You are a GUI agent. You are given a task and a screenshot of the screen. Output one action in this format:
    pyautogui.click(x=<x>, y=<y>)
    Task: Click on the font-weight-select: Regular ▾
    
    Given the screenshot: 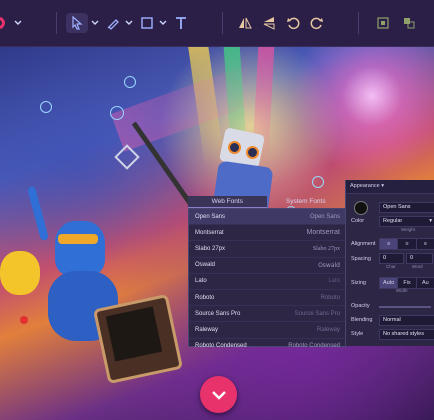 What is the action you would take?
    pyautogui.click(x=406, y=221)
    